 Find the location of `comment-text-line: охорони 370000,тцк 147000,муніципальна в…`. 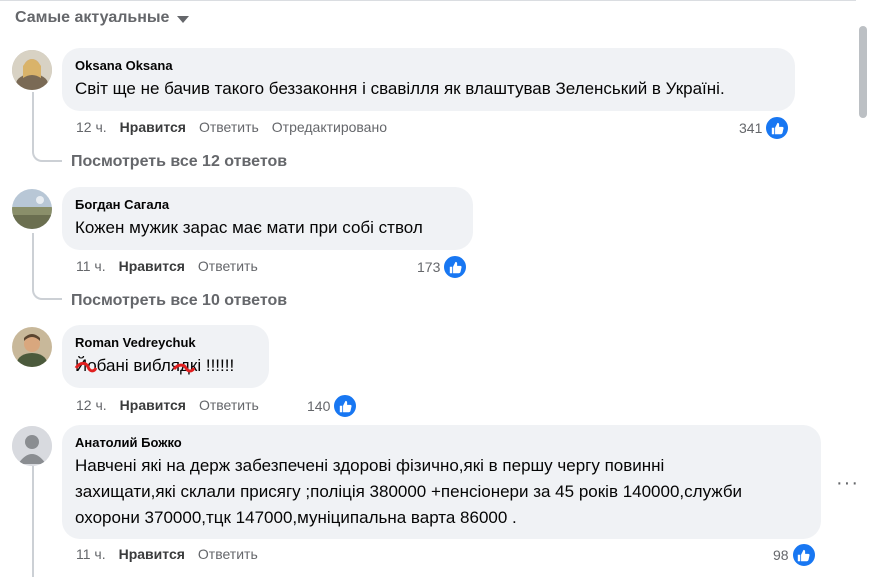

comment-text-line: охорони 370000,тцк 147000,муніципальна в… is located at coordinates (296, 517).